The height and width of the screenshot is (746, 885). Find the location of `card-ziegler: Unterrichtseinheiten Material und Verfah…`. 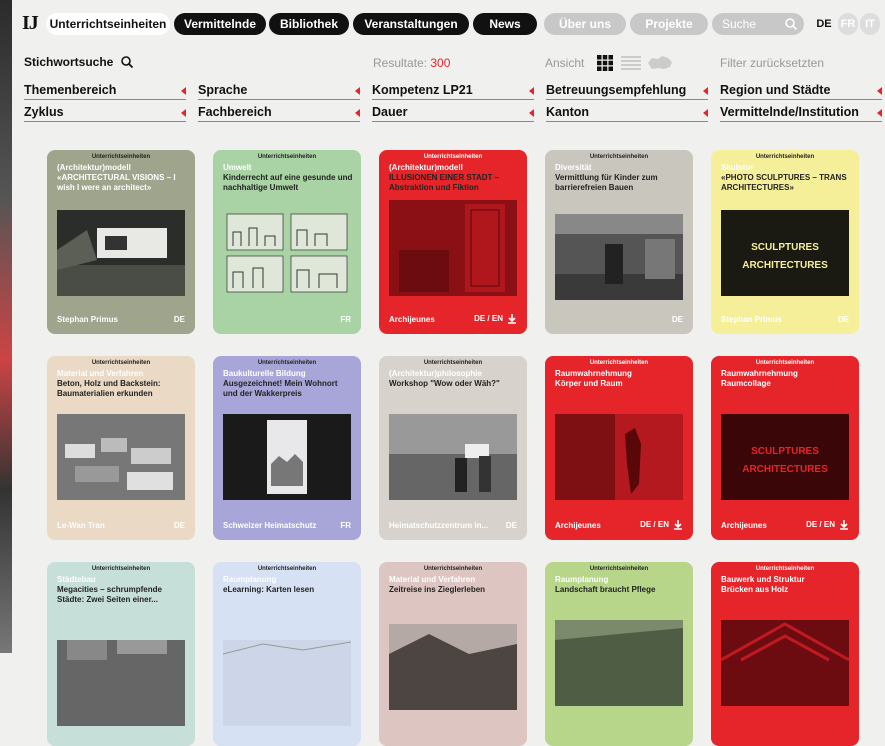

card-ziegler: Unterrichtseinheiten Material und Verfah… is located at coordinates (453, 654).